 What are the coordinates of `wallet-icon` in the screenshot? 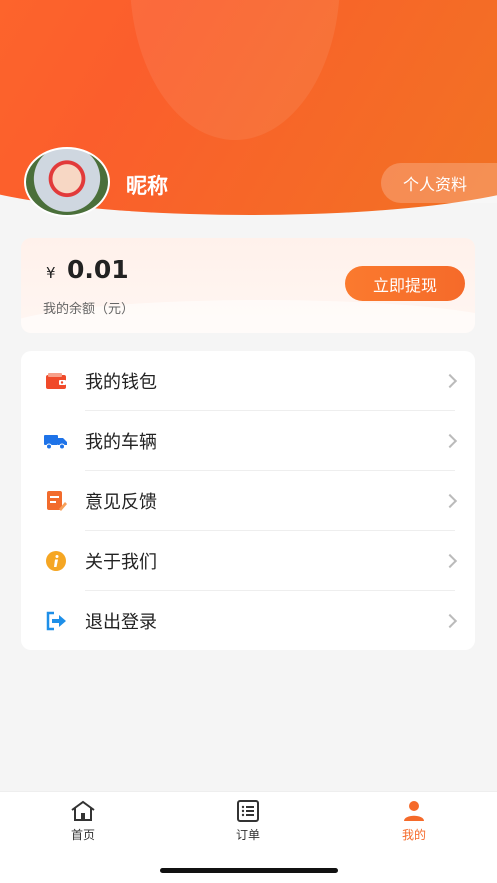 It's located at (56, 381).